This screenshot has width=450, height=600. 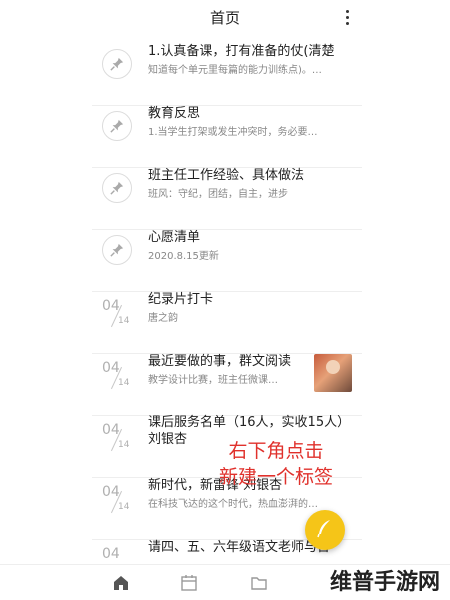 I want to click on annotation-line: 新建一个标签, so click(x=275, y=477).